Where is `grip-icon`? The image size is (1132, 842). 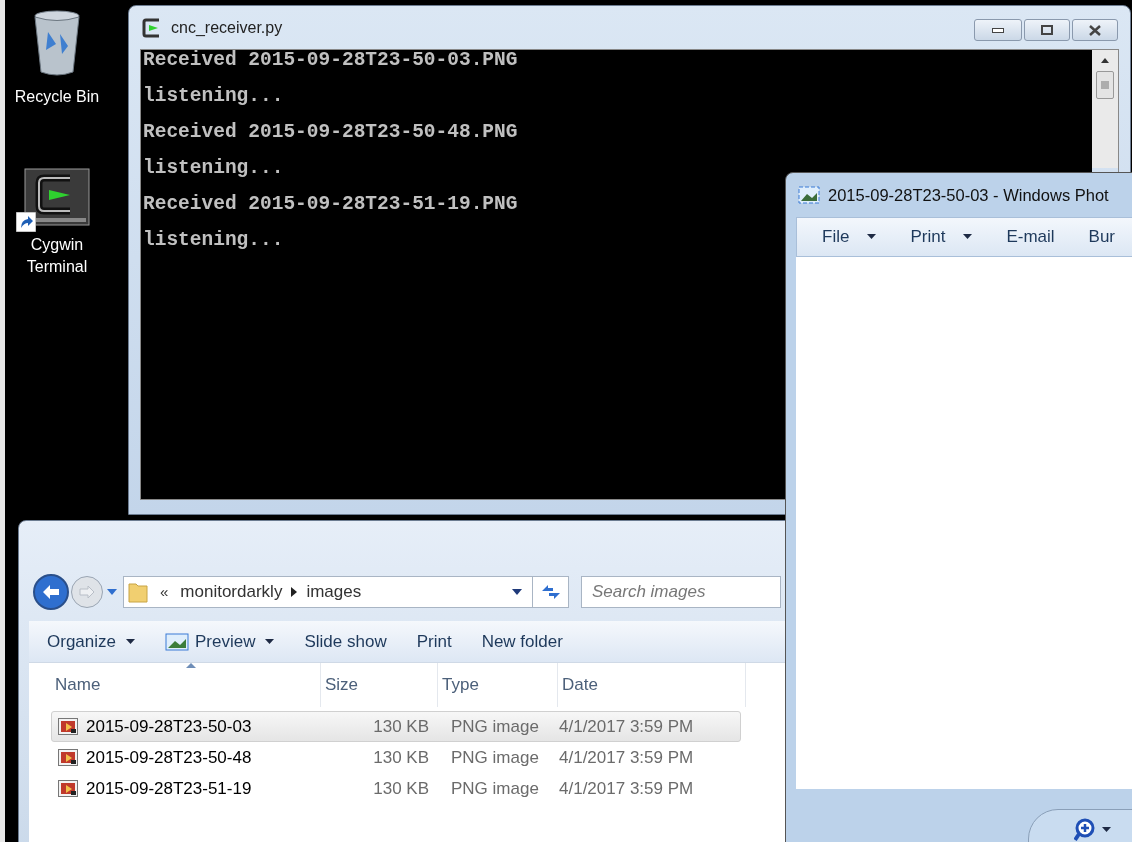
grip-icon is located at coordinates (1105, 85).